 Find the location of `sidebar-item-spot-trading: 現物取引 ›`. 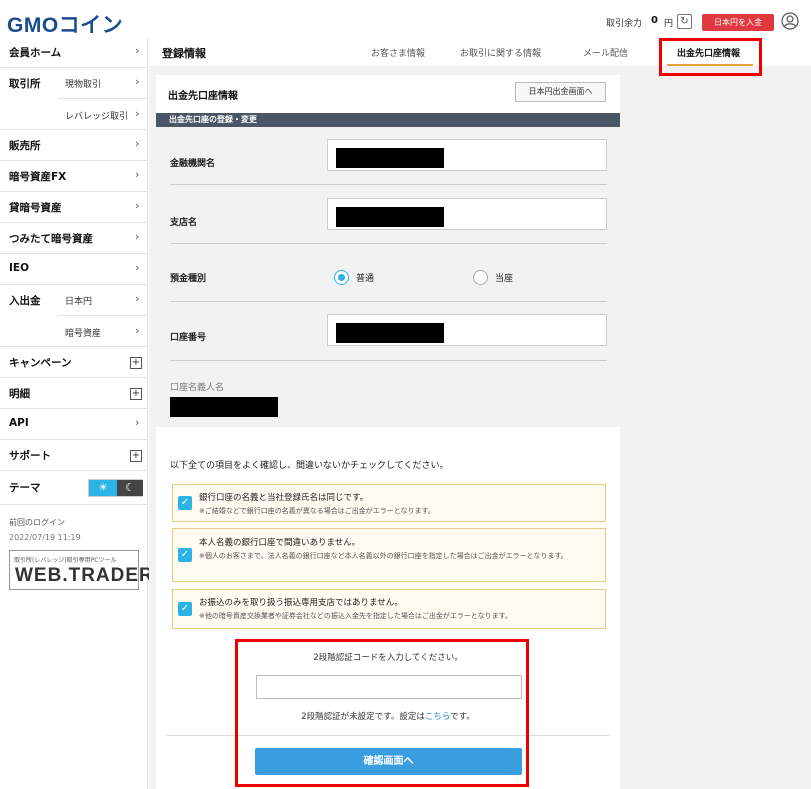

sidebar-item-spot-trading: 現物取引 › is located at coordinates (103, 83).